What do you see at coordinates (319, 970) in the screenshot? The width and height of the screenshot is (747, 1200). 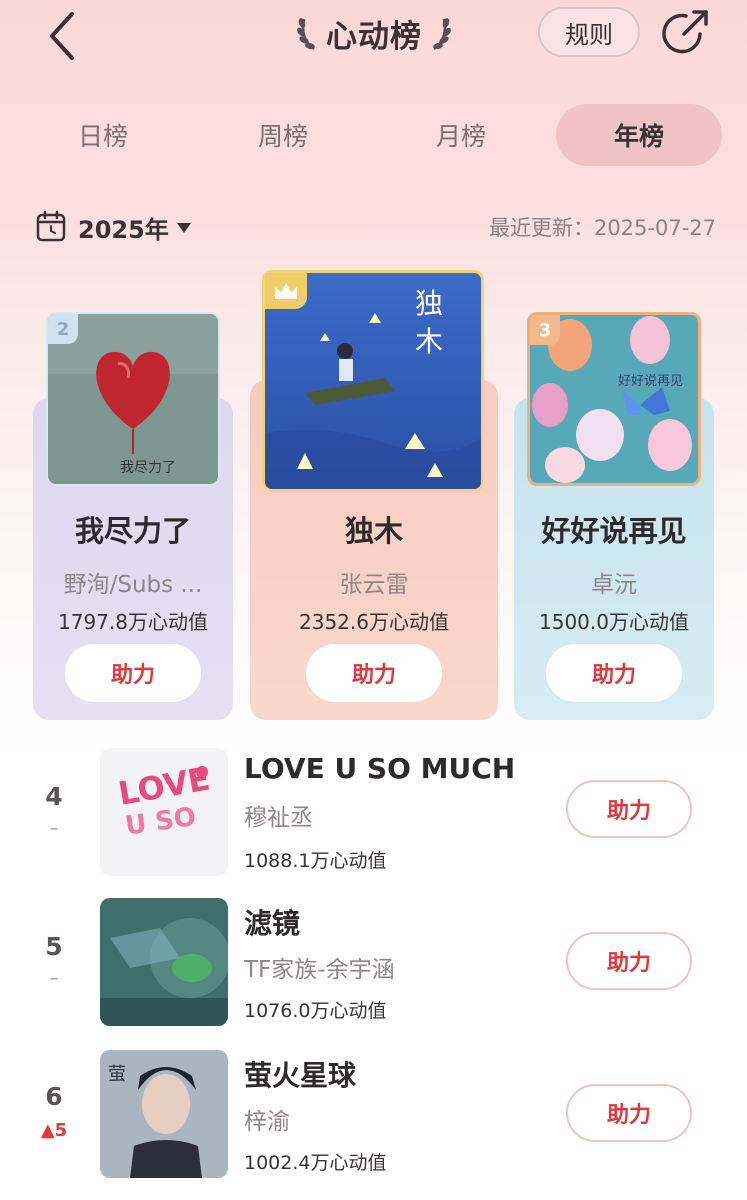 I see `artist-name: TF家族-余宇涵` at bounding box center [319, 970].